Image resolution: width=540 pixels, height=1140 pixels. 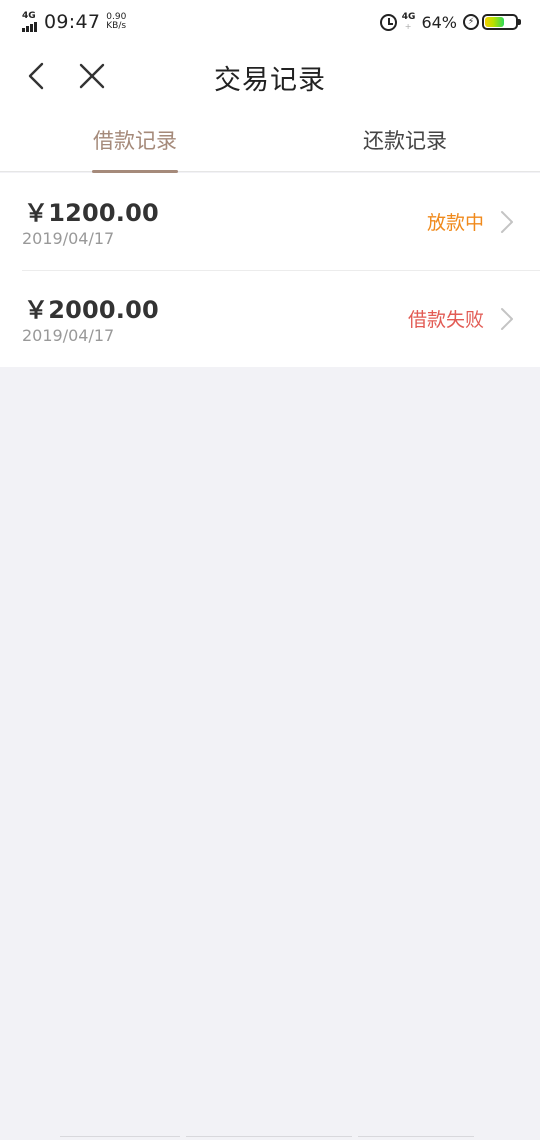 What do you see at coordinates (471, 22) in the screenshot?
I see `charging-icon: ⚡` at bounding box center [471, 22].